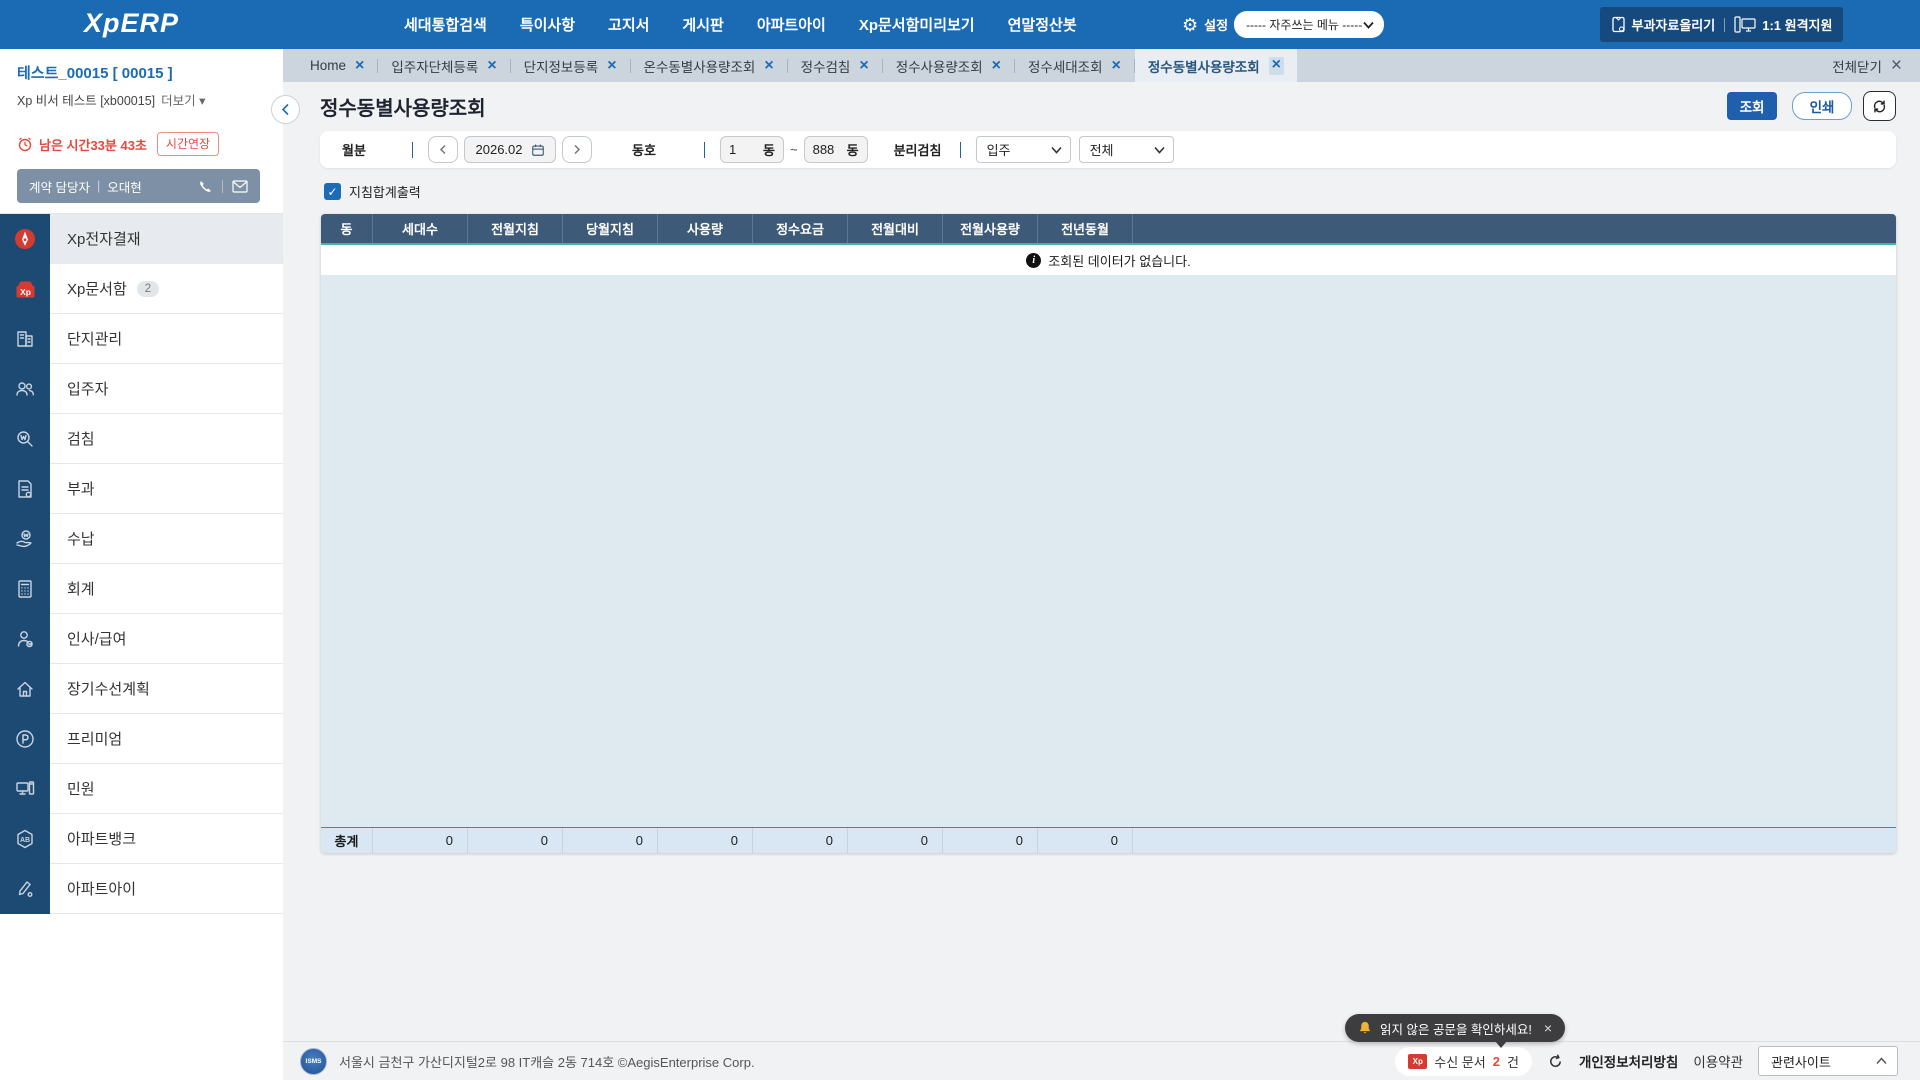 Image resolution: width=1920 pixels, height=1080 pixels. I want to click on favorites-menu-value: ----- 자주쓰는 메뉴 -----, so click(1304, 25).